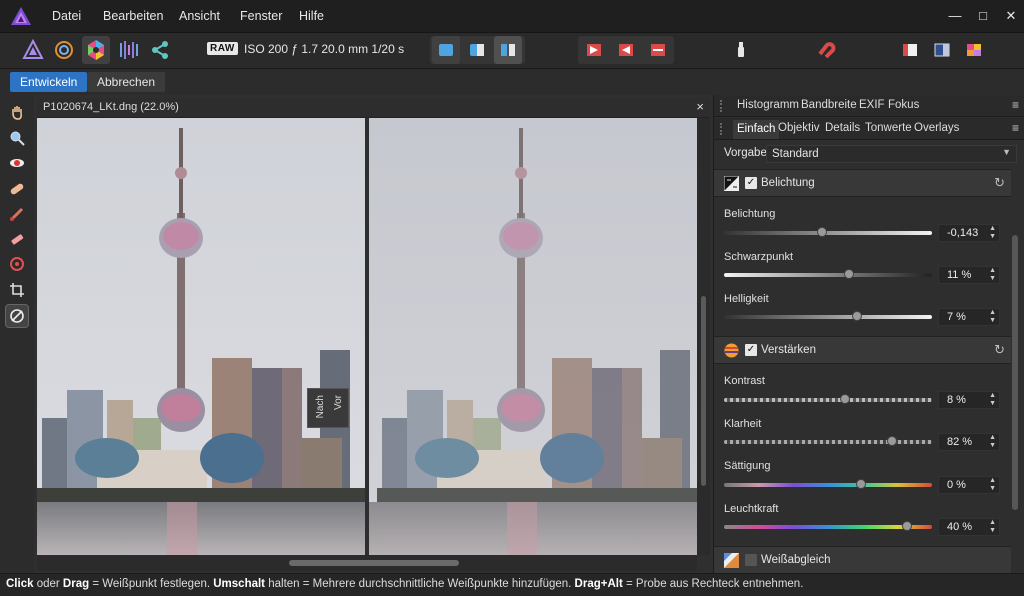 The width and height of the screenshot is (1024, 596). Describe the element at coordinates (741, 50) in the screenshot. I see `white-balance-picker-button` at that location.